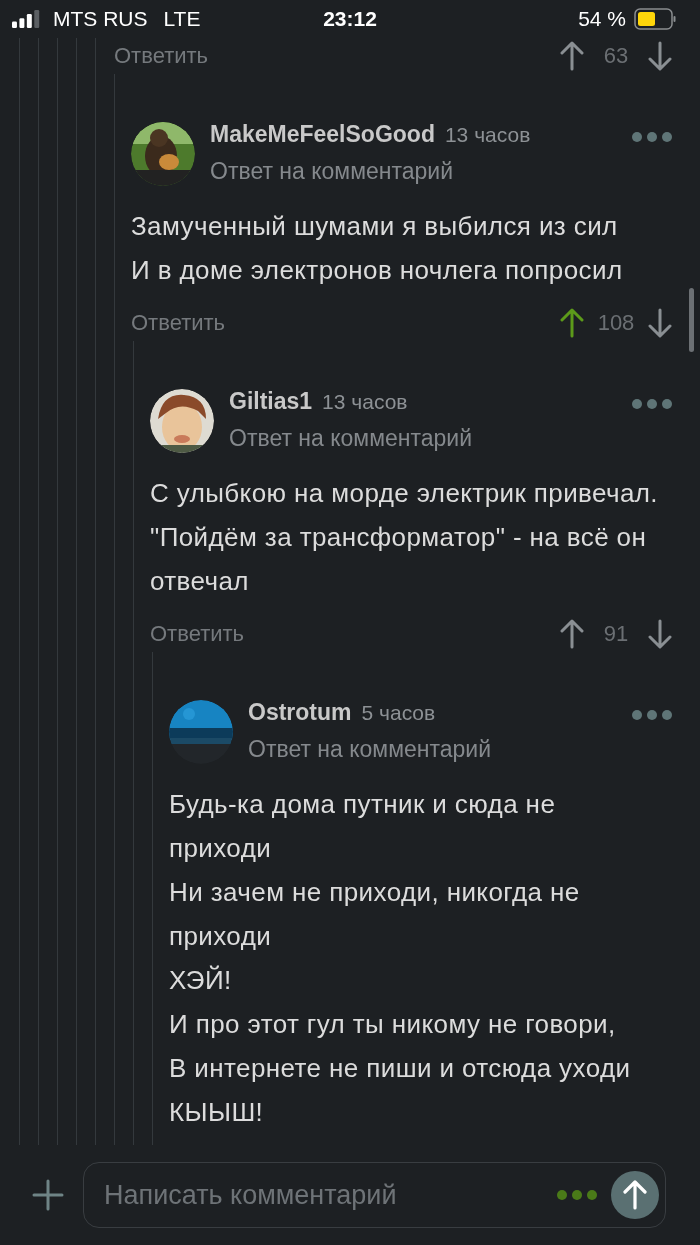 This screenshot has width=700, height=1245. What do you see at coordinates (375, 914) in the screenshot?
I see `comment-text: Ни зачем не приходи, никогда не приходи` at bounding box center [375, 914].